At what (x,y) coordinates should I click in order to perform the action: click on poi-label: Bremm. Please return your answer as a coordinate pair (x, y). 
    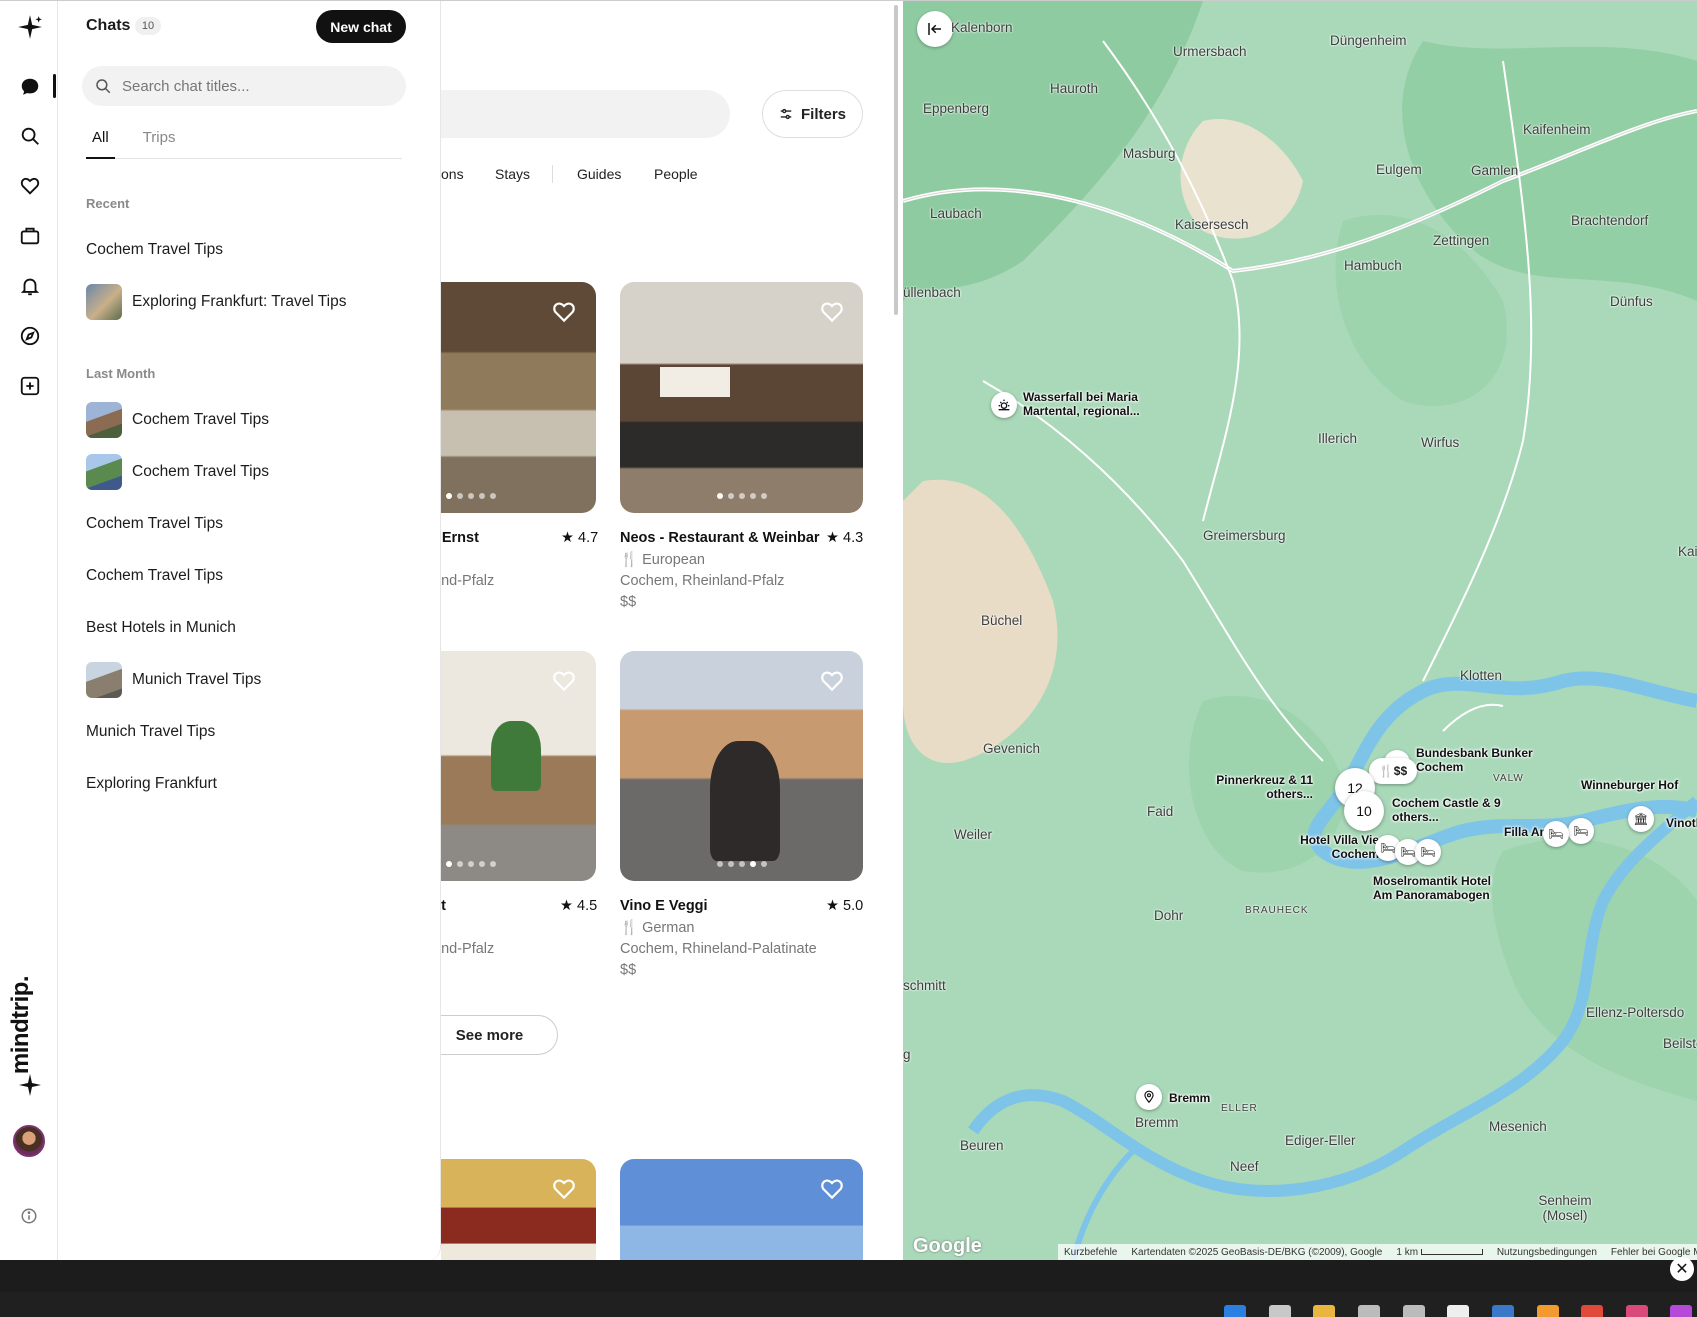
    Looking at the image, I should click on (1189, 1098).